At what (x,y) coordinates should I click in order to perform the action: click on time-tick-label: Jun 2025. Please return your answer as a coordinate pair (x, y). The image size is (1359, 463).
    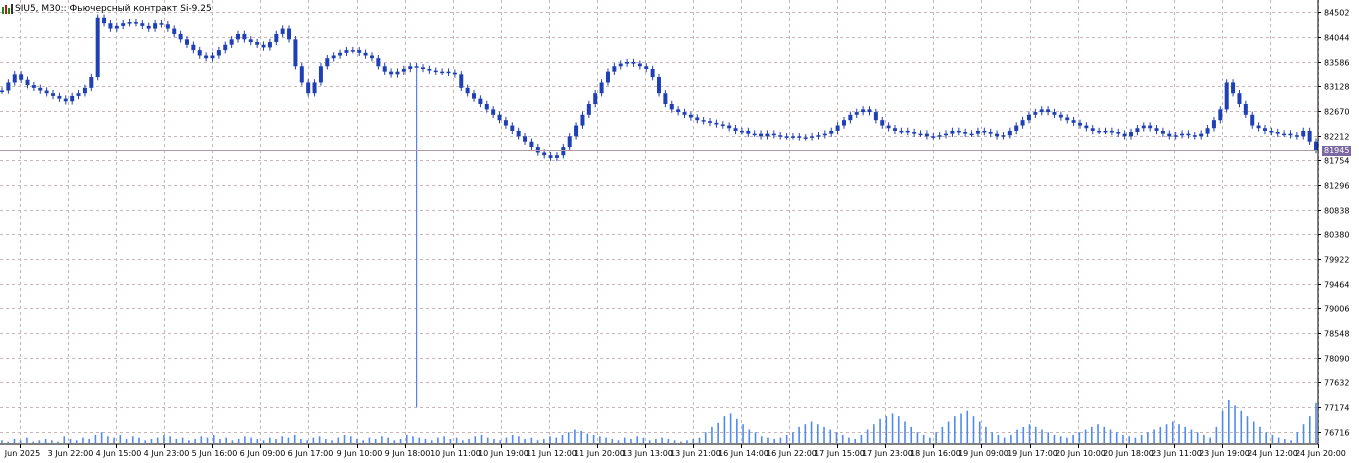
    Looking at the image, I should click on (22, 453).